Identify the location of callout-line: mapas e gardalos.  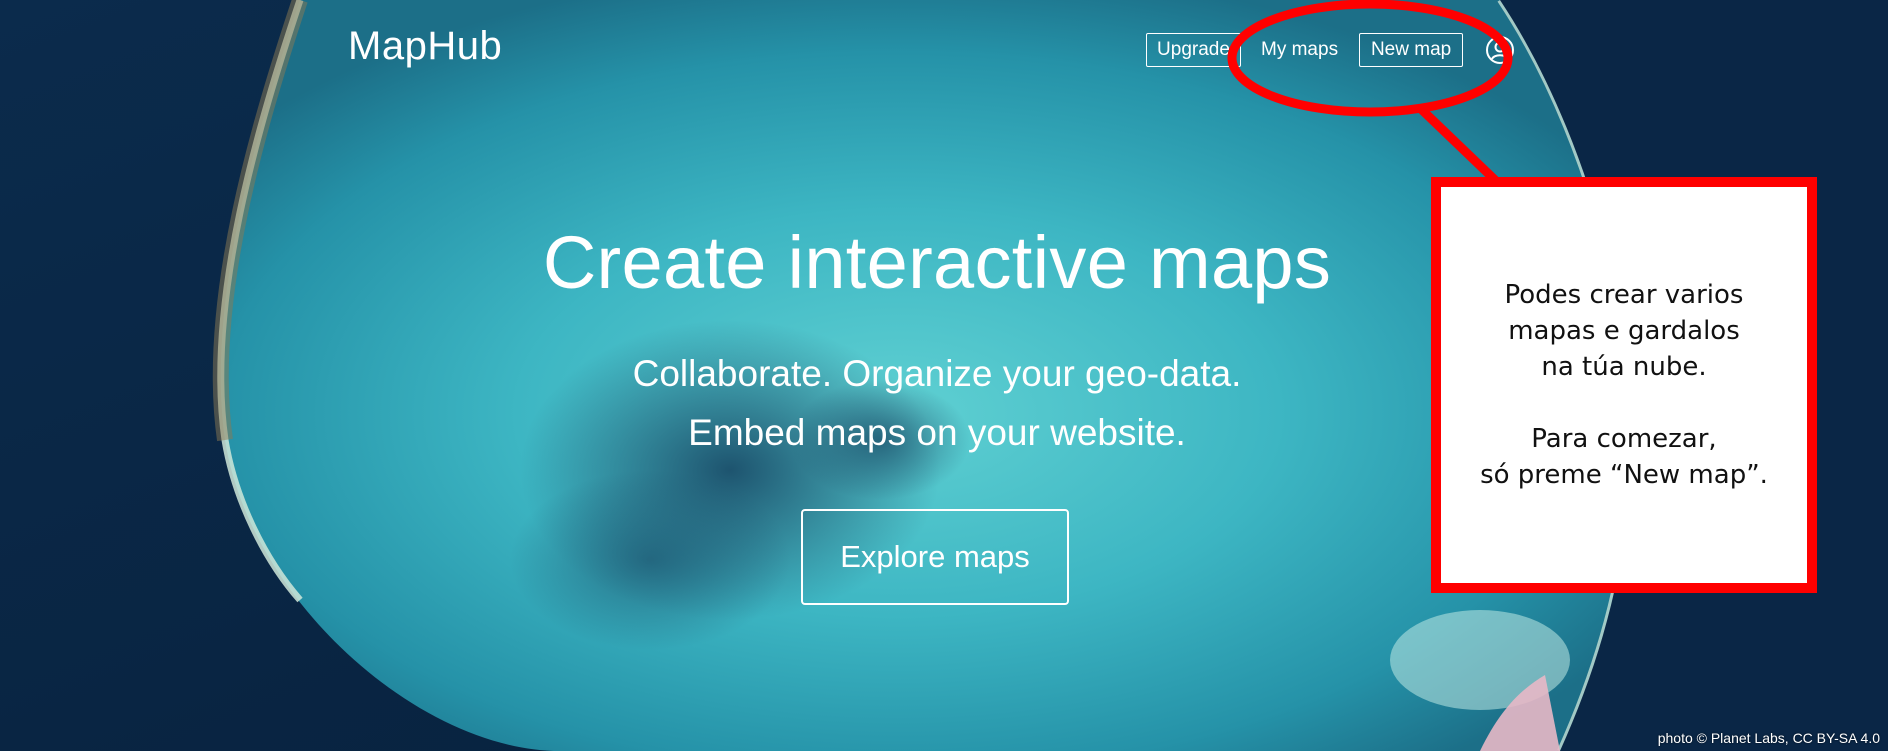
(1624, 331).